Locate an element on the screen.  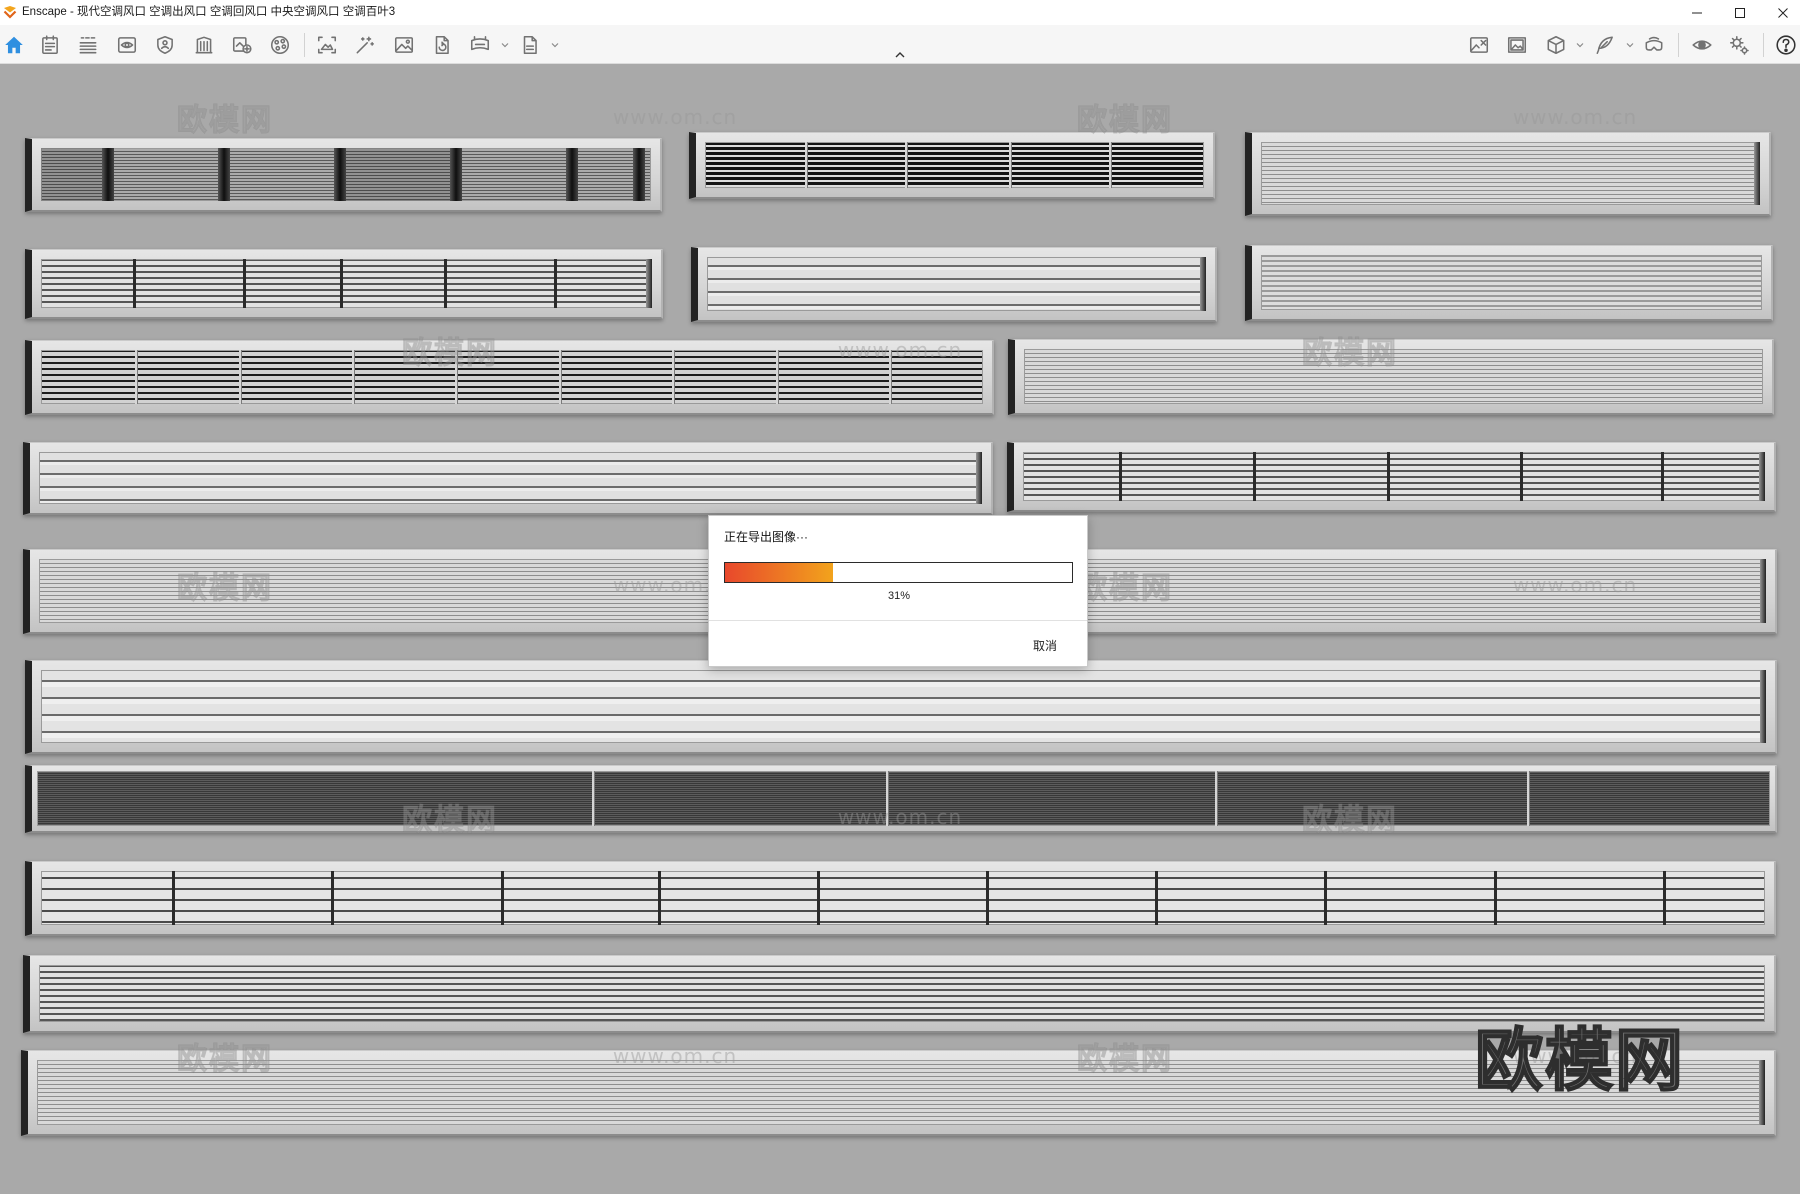
view-eye-icon is located at coordinates (127, 45).